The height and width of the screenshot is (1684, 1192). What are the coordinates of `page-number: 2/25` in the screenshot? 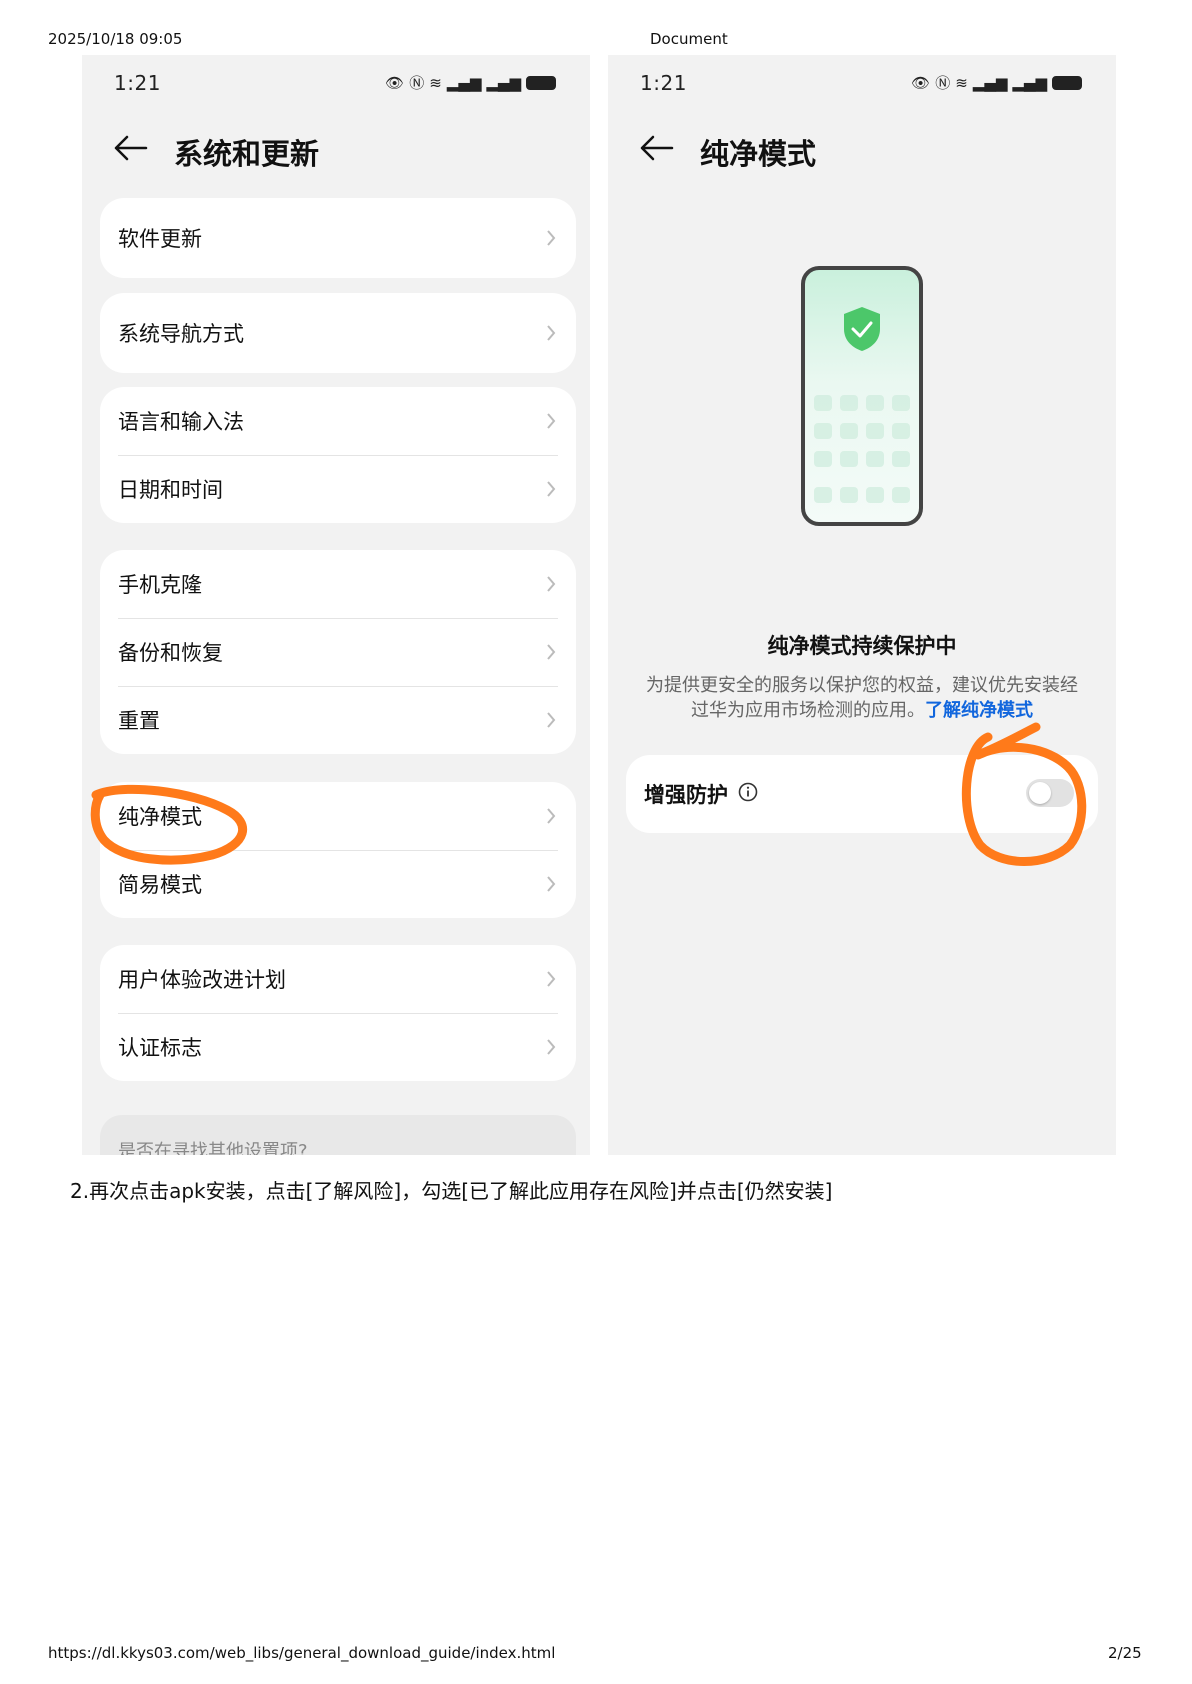 It's located at (1125, 1653).